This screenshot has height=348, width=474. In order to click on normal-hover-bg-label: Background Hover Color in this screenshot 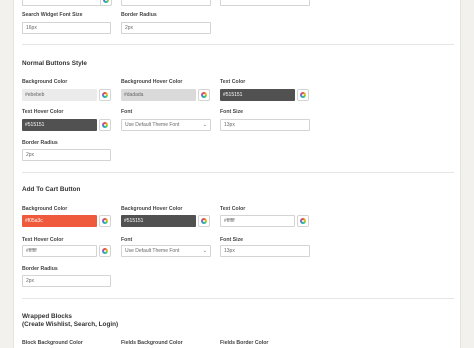, I will do `click(152, 82)`.